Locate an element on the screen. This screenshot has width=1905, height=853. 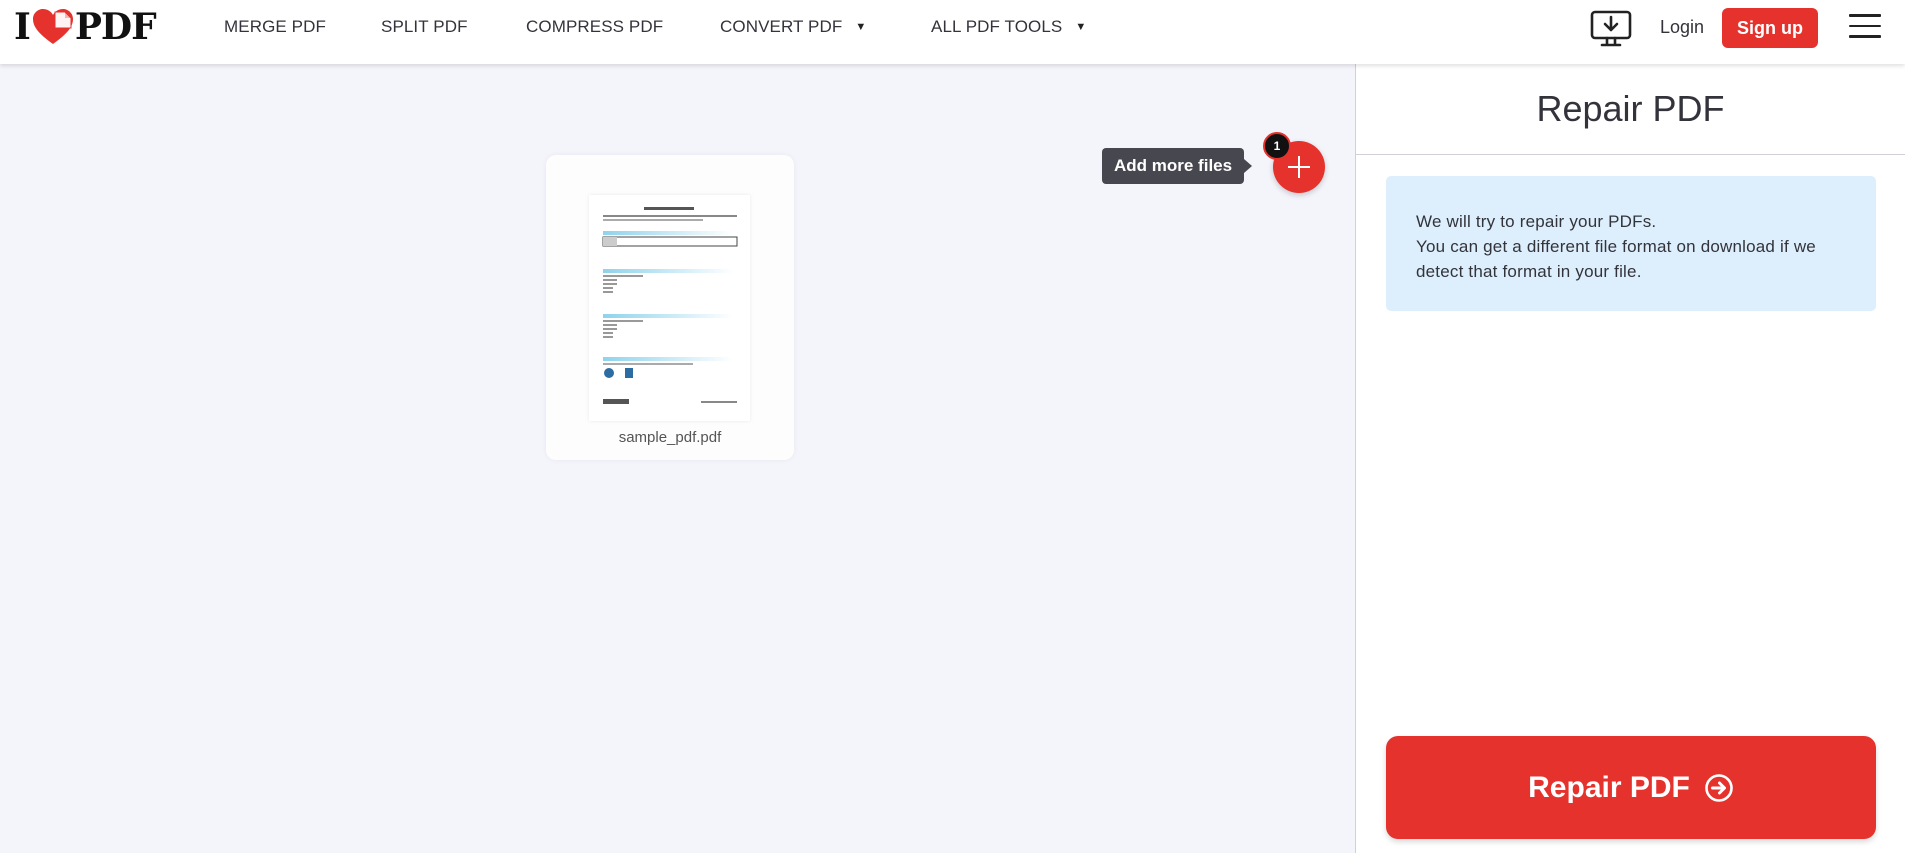
nav-label: SPLIT PDF is located at coordinates (424, 26).